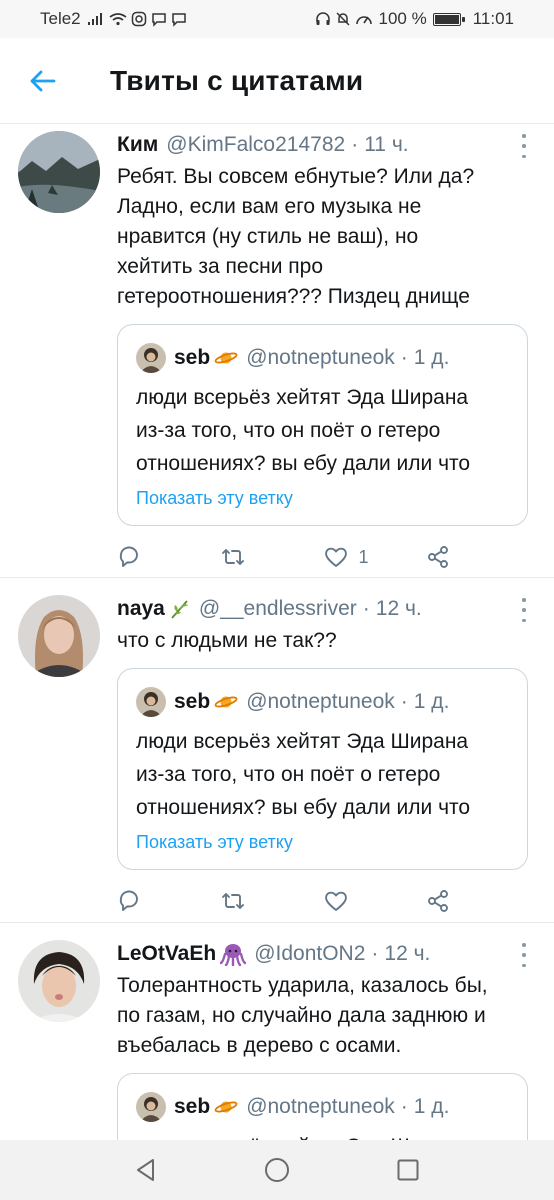 This screenshot has height=1200, width=554. What do you see at coordinates (277, 19) in the screenshot?
I see `status-bar: Tele2 100 % 11:01` at bounding box center [277, 19].